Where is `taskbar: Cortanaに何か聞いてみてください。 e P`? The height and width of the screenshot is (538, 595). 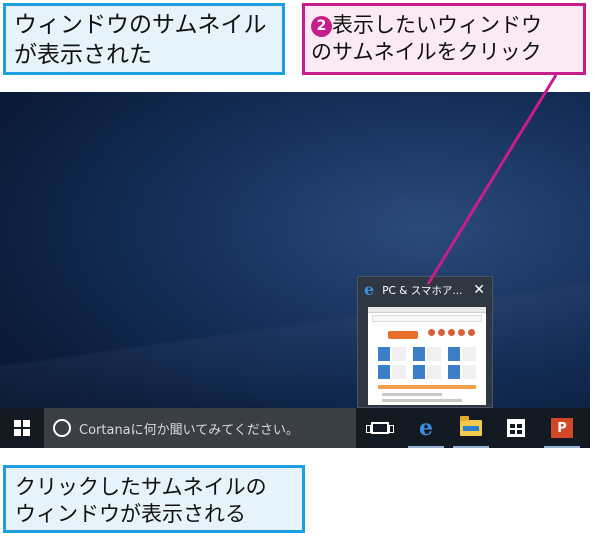
taskbar: Cortanaに何か聞いてみてください。 e P is located at coordinates (295, 428).